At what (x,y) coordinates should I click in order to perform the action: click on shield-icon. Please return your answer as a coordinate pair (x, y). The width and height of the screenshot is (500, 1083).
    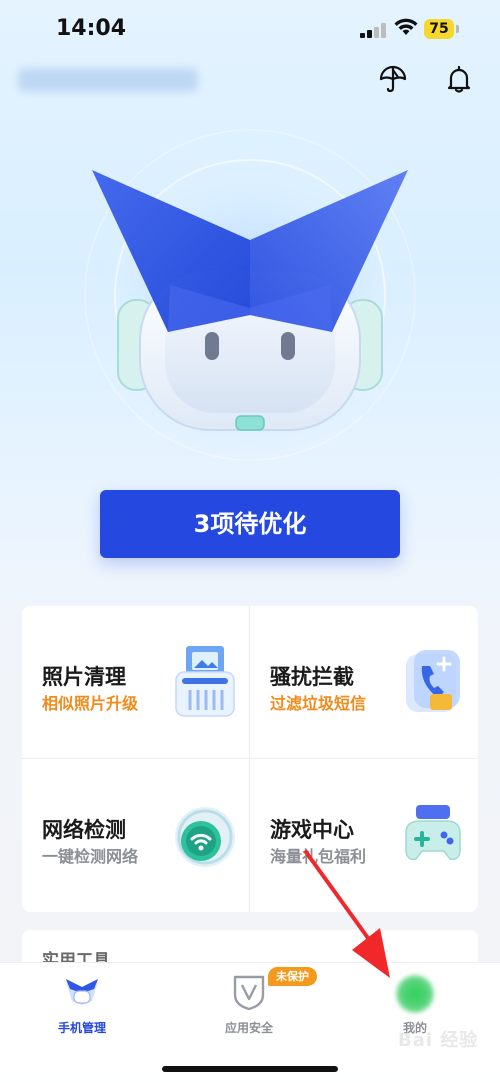
    Looking at the image, I should click on (249, 993).